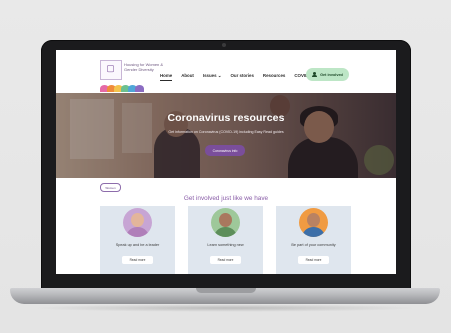  Describe the element at coordinates (139, 88) in the screenshot. I see `logo-arc` at that location.